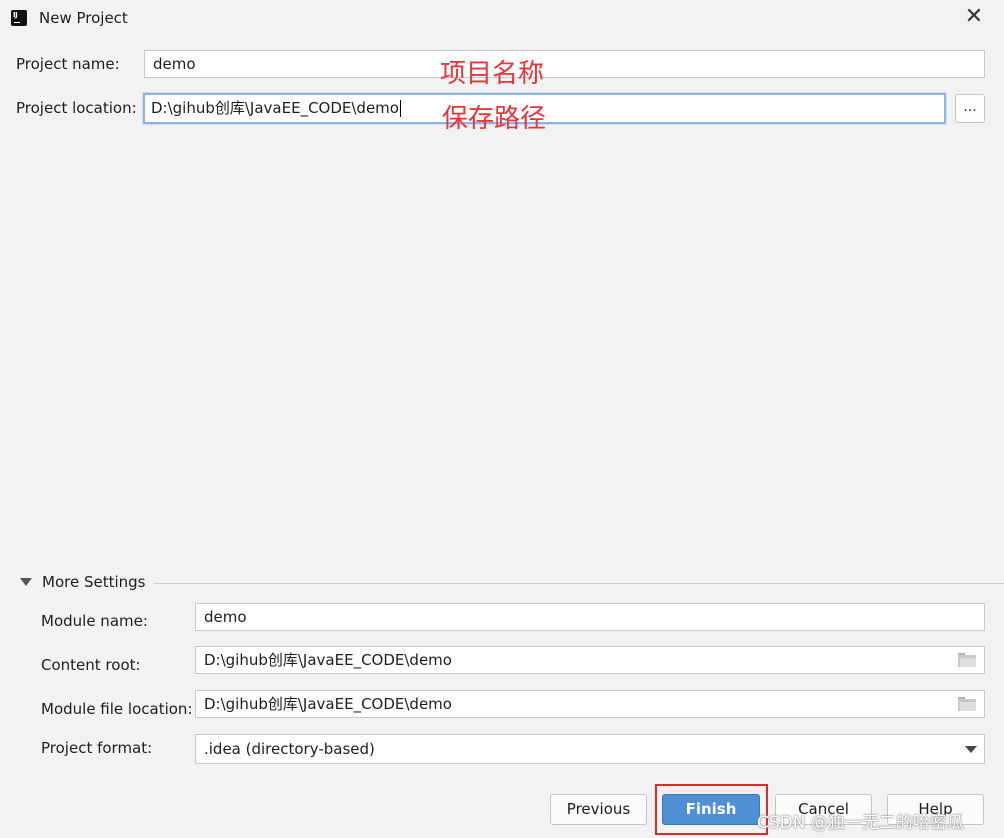  What do you see at coordinates (494, 119) in the screenshot?
I see `annotation-save-path: 保存路径` at bounding box center [494, 119].